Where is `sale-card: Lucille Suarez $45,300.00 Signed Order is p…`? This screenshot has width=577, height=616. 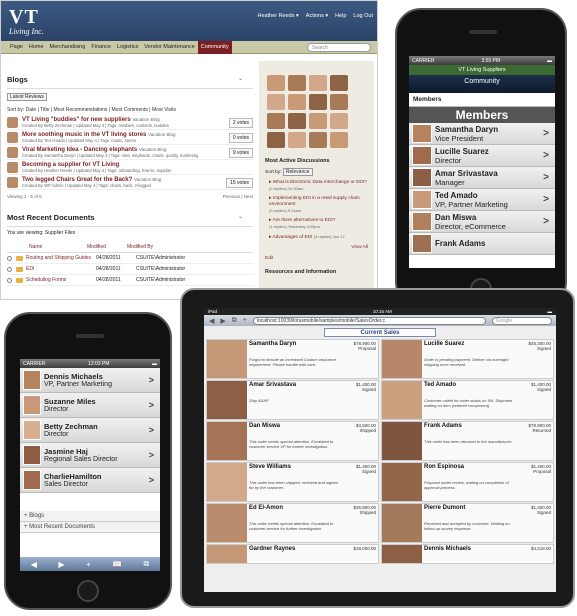 sale-card: Lucille Suarez $45,300.00 Signed Order is p… is located at coordinates (467, 359).